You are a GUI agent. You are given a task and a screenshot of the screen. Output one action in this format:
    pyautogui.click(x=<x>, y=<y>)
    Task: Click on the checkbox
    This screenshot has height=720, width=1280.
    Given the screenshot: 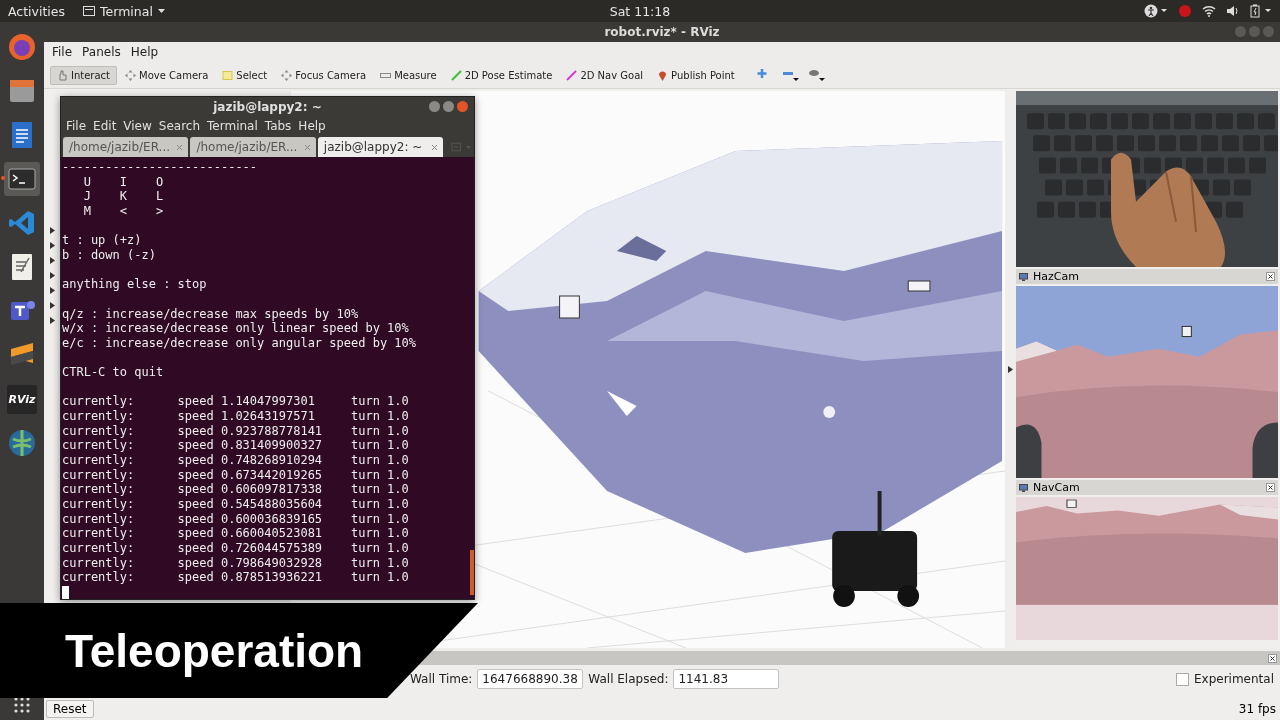 What is the action you would take?
    pyautogui.click(x=1182, y=679)
    